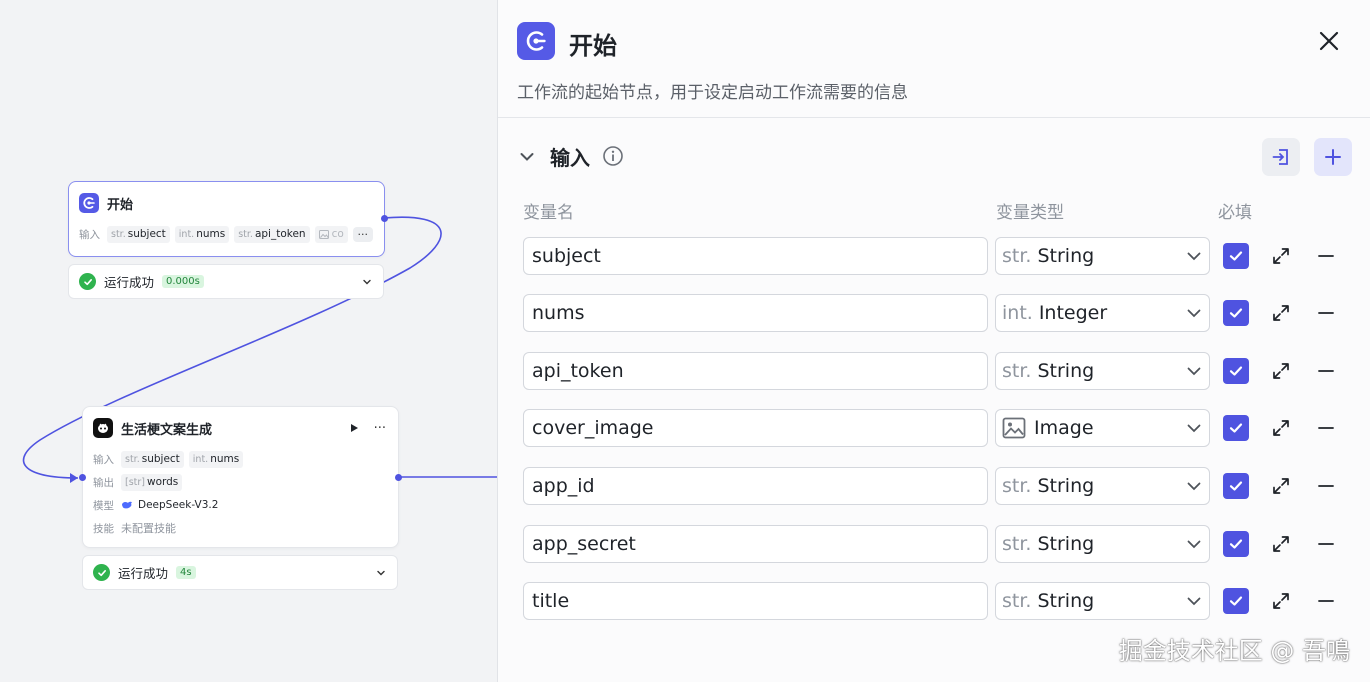 The width and height of the screenshot is (1370, 682). I want to click on llm-model-value: DeepSeek-V3.2, so click(178, 505).